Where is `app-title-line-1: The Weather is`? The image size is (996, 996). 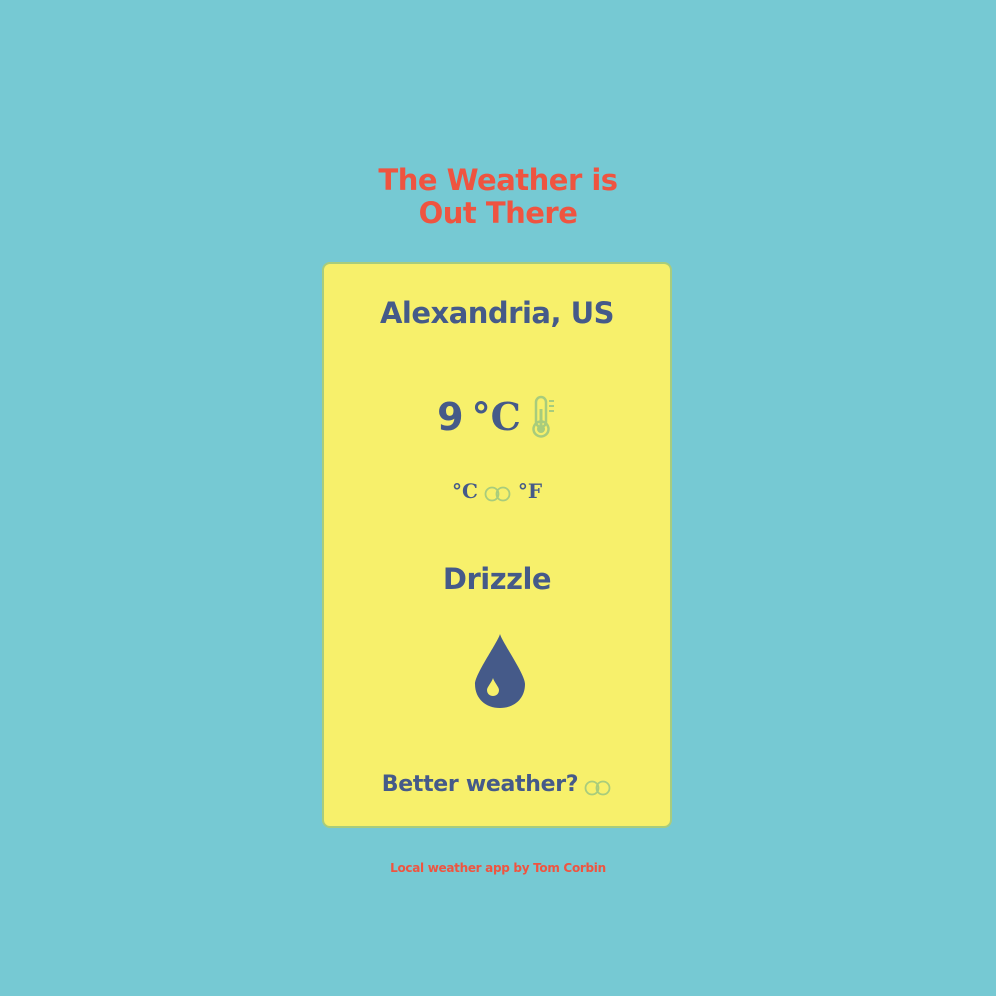 app-title-line-1: The Weather is is located at coordinates (498, 180).